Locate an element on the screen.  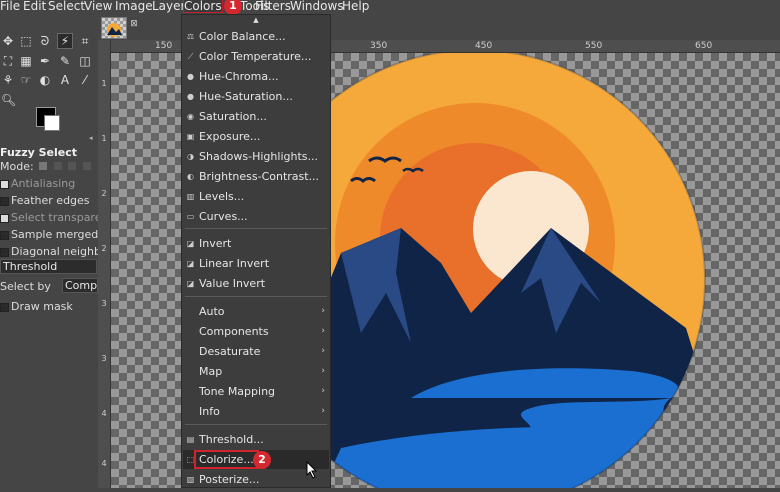
menu-item-auto: Auto › is located at coordinates (256, 311).